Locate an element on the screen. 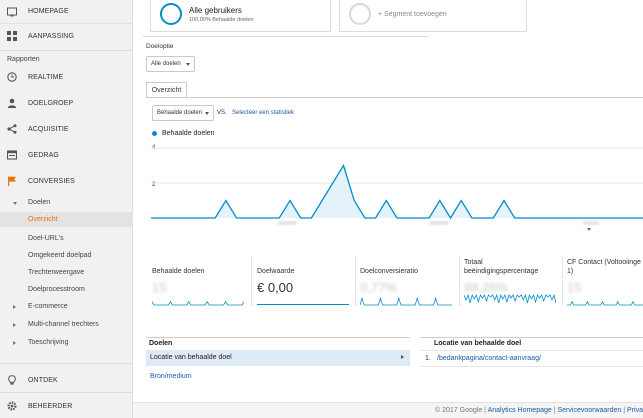  nav-doelprocesstroom: Doelprocesstroom is located at coordinates (56, 289).